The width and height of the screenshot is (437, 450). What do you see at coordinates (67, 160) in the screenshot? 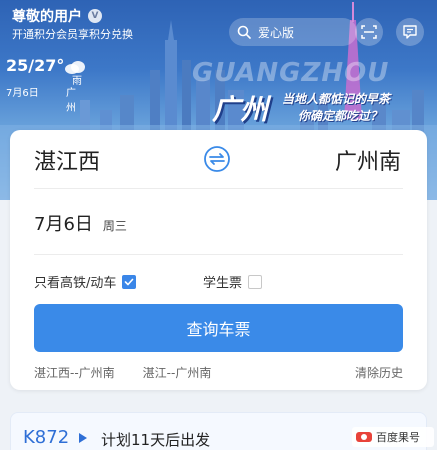
I see `departure-station: 湛江西` at bounding box center [67, 160].